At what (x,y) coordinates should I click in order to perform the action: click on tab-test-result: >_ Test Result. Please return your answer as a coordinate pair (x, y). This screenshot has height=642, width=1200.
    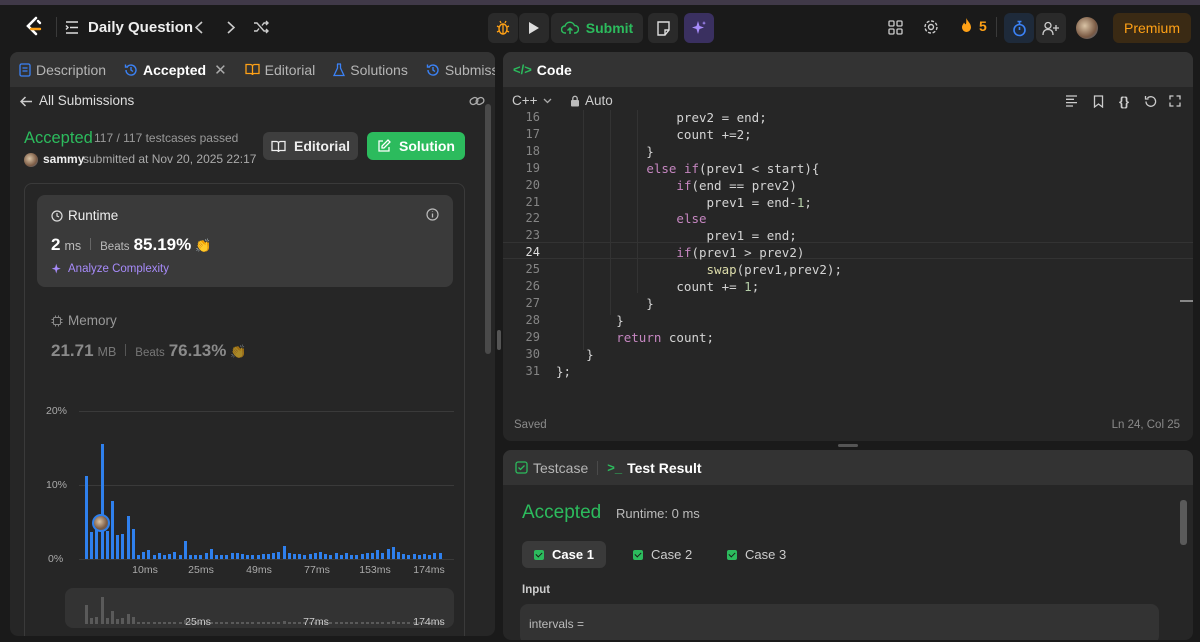
    Looking at the image, I should click on (654, 467).